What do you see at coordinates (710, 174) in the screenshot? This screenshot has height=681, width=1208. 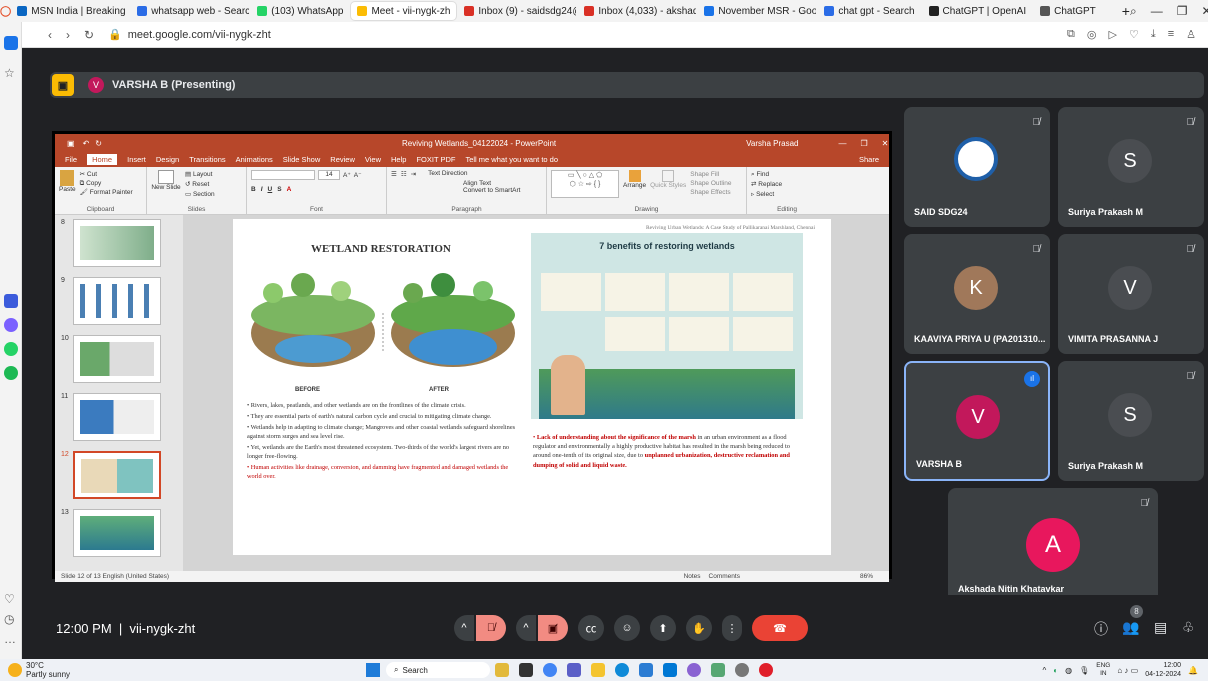 I see `shape-fill-button: Shape Fill` at bounding box center [710, 174].